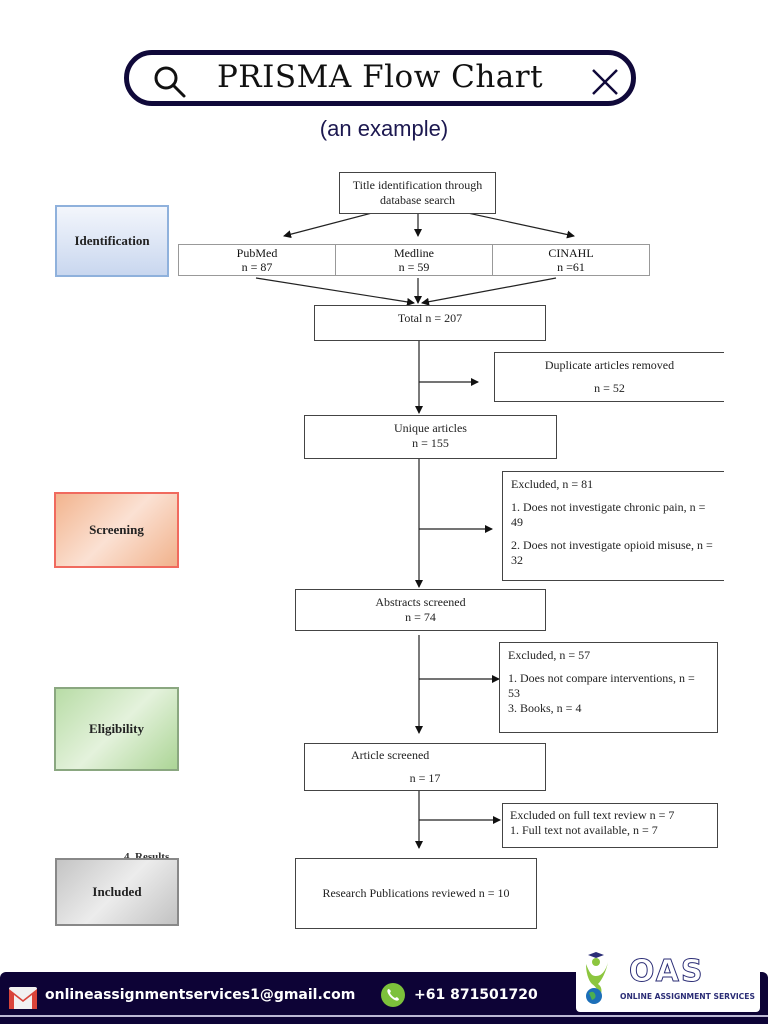 This screenshot has width=768, height=1024. Describe the element at coordinates (430, 428) in the screenshot. I see `unique-label: Unique articles` at that location.